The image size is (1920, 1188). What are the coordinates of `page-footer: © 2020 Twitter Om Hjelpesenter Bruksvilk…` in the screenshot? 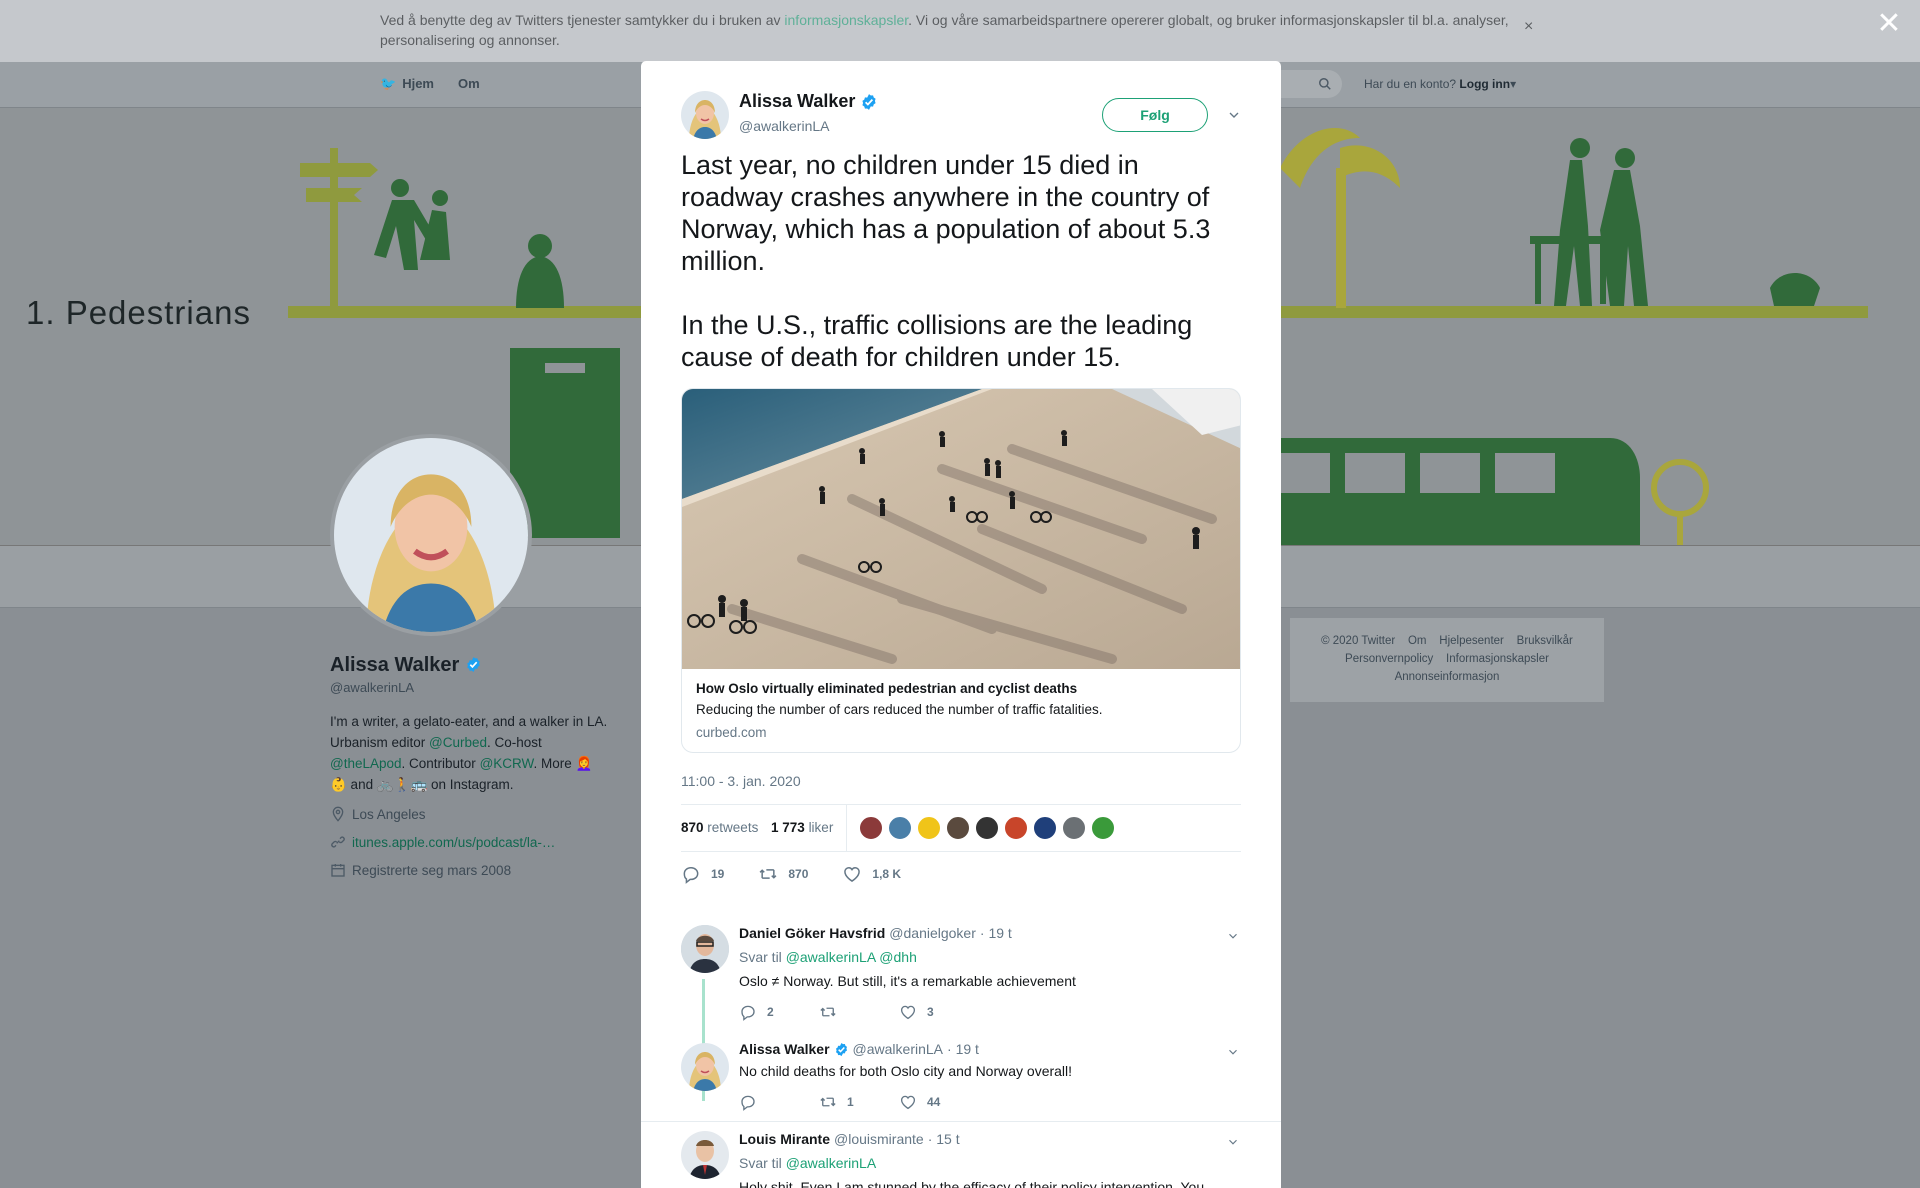 It's located at (1447, 660).